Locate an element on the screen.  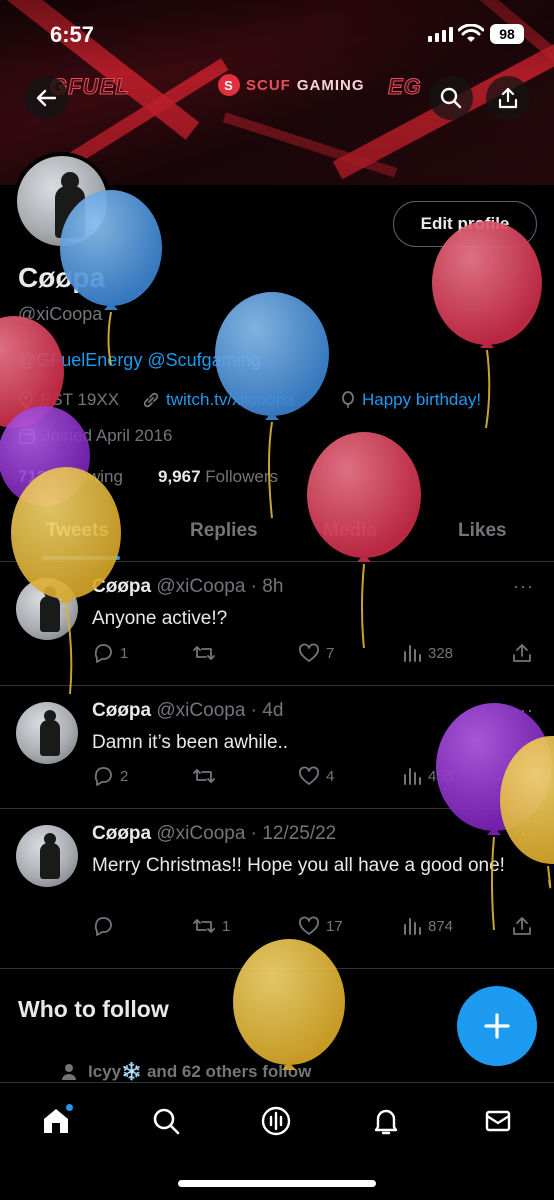
retweet-button: 1 is located at coordinates (211, 926).